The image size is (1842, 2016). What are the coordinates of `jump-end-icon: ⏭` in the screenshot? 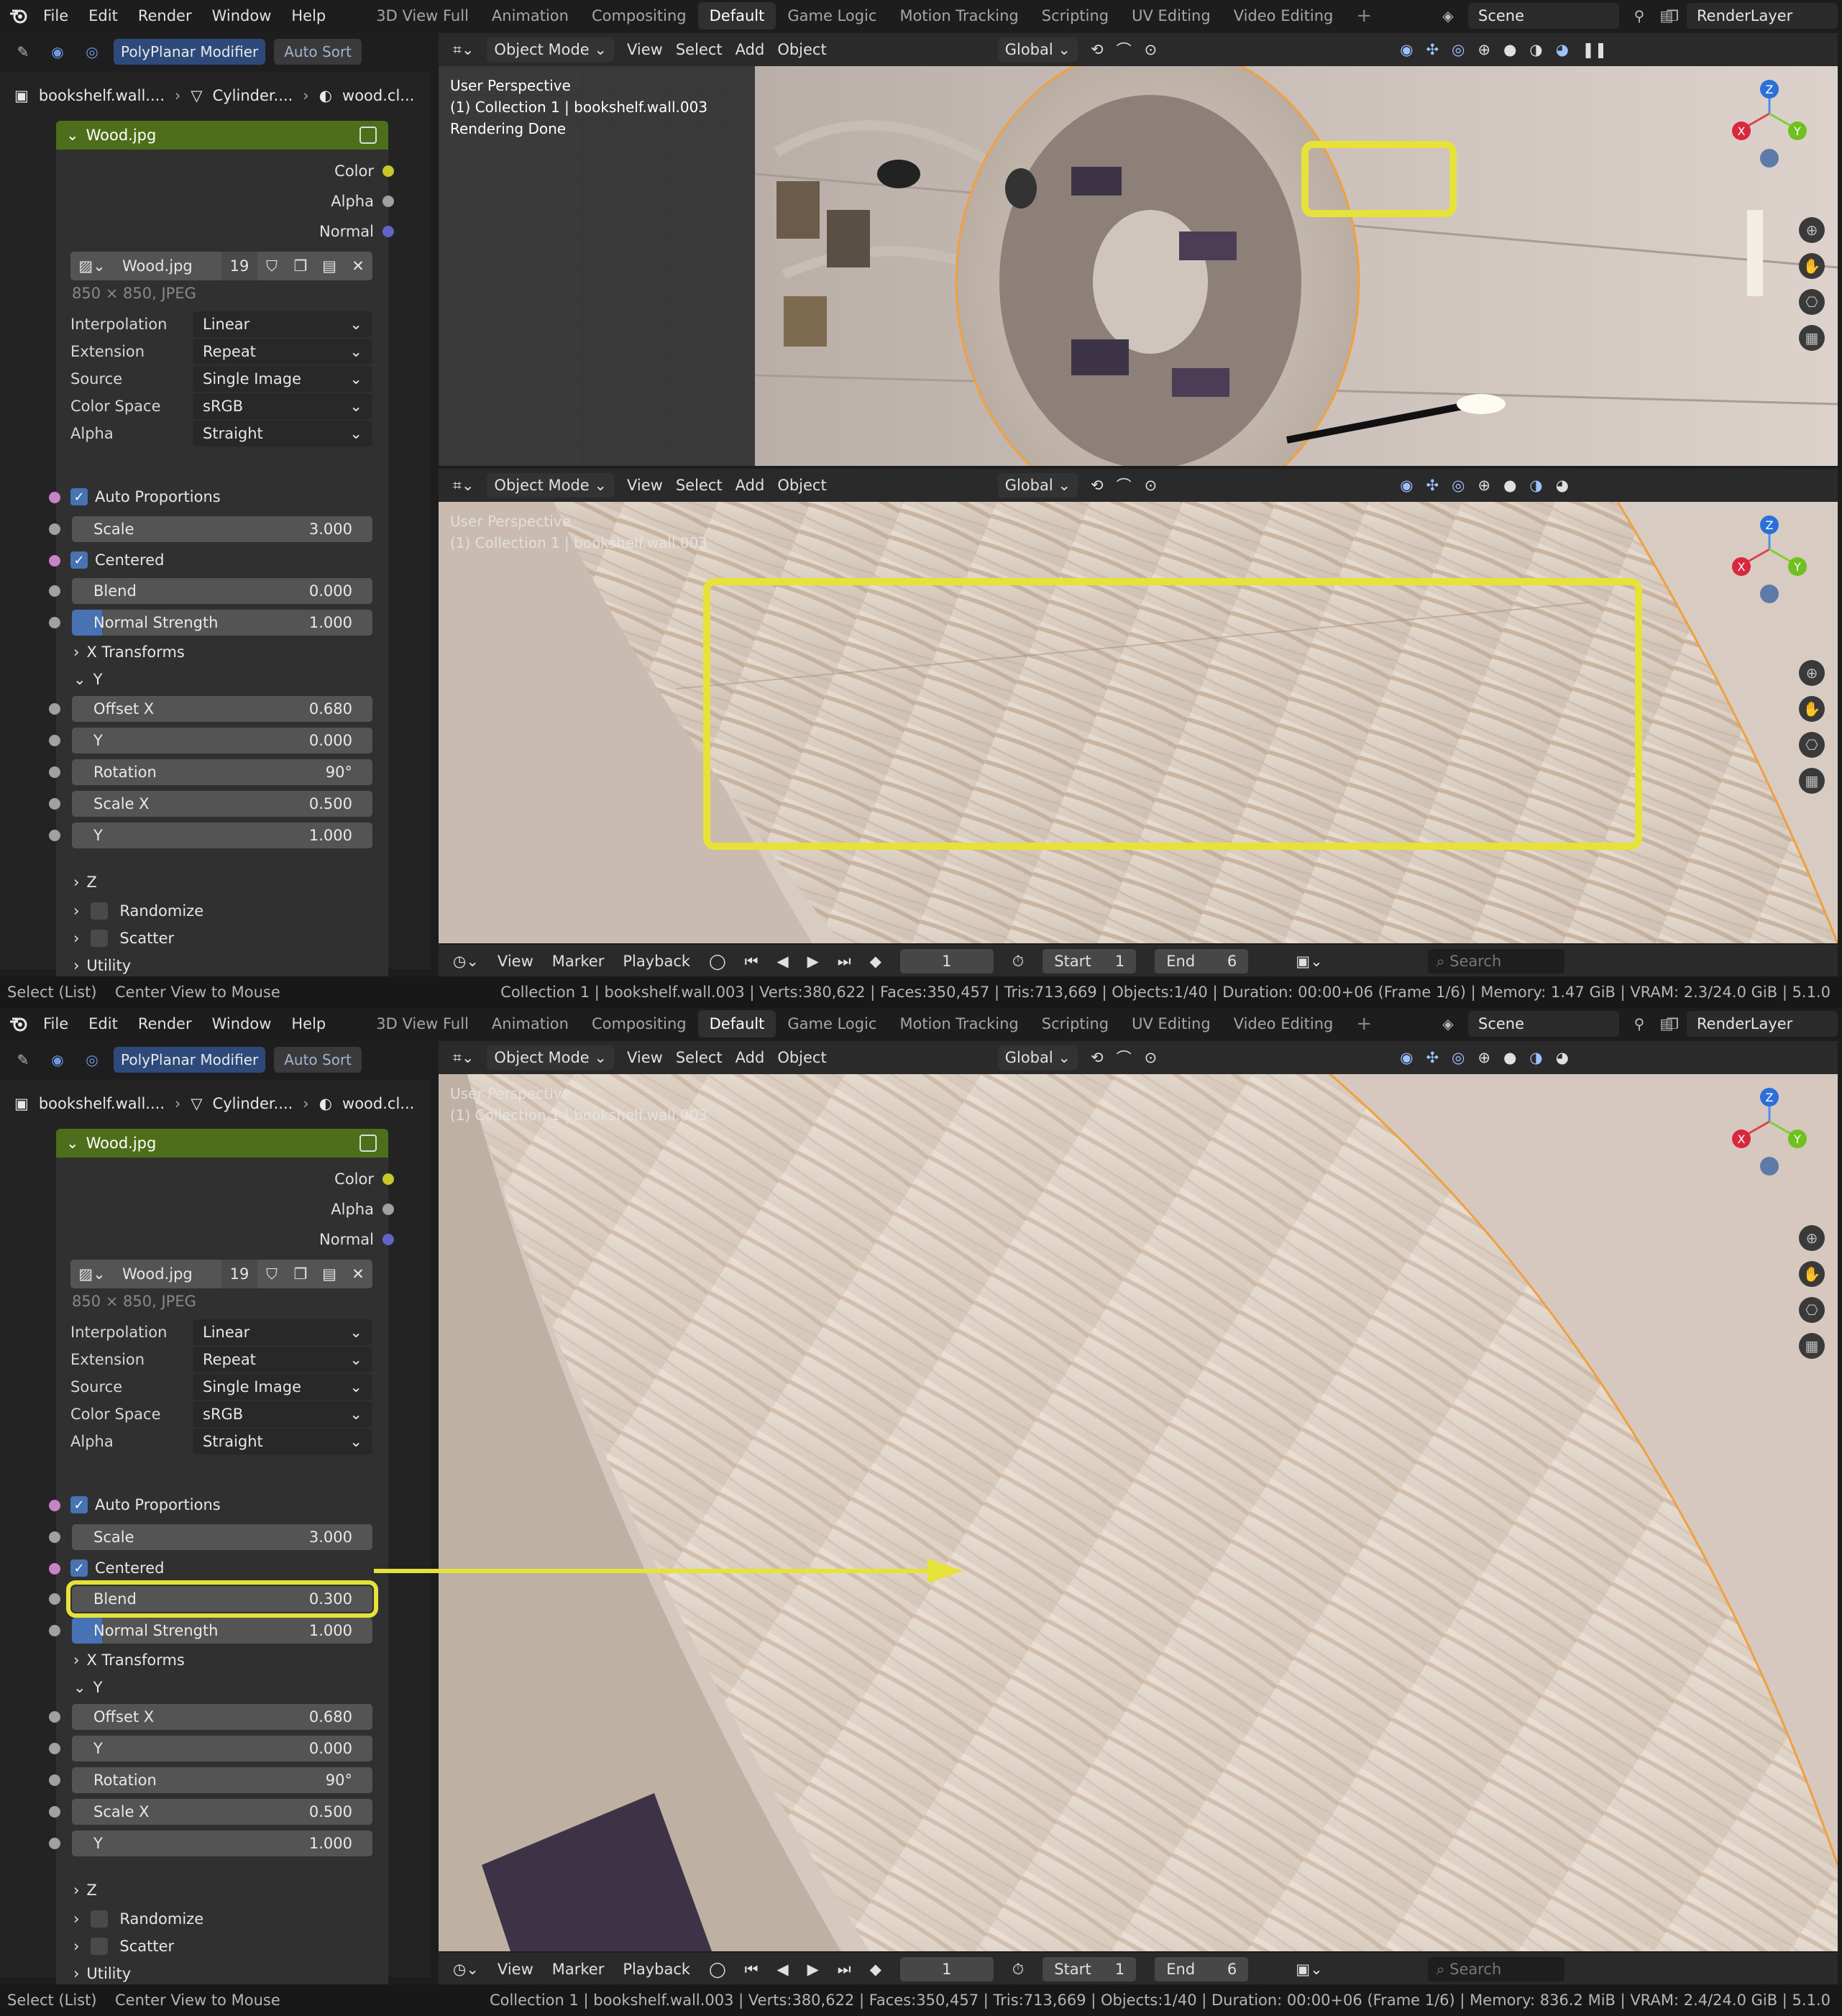 It's located at (845, 1970).